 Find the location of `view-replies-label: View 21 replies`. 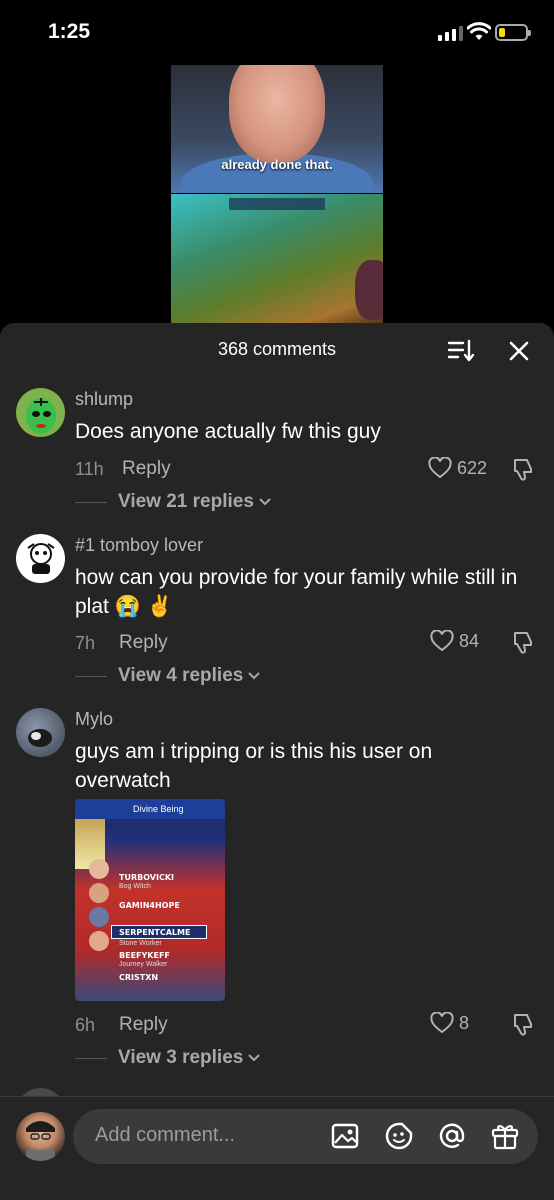

view-replies-label: View 21 replies is located at coordinates (186, 501).